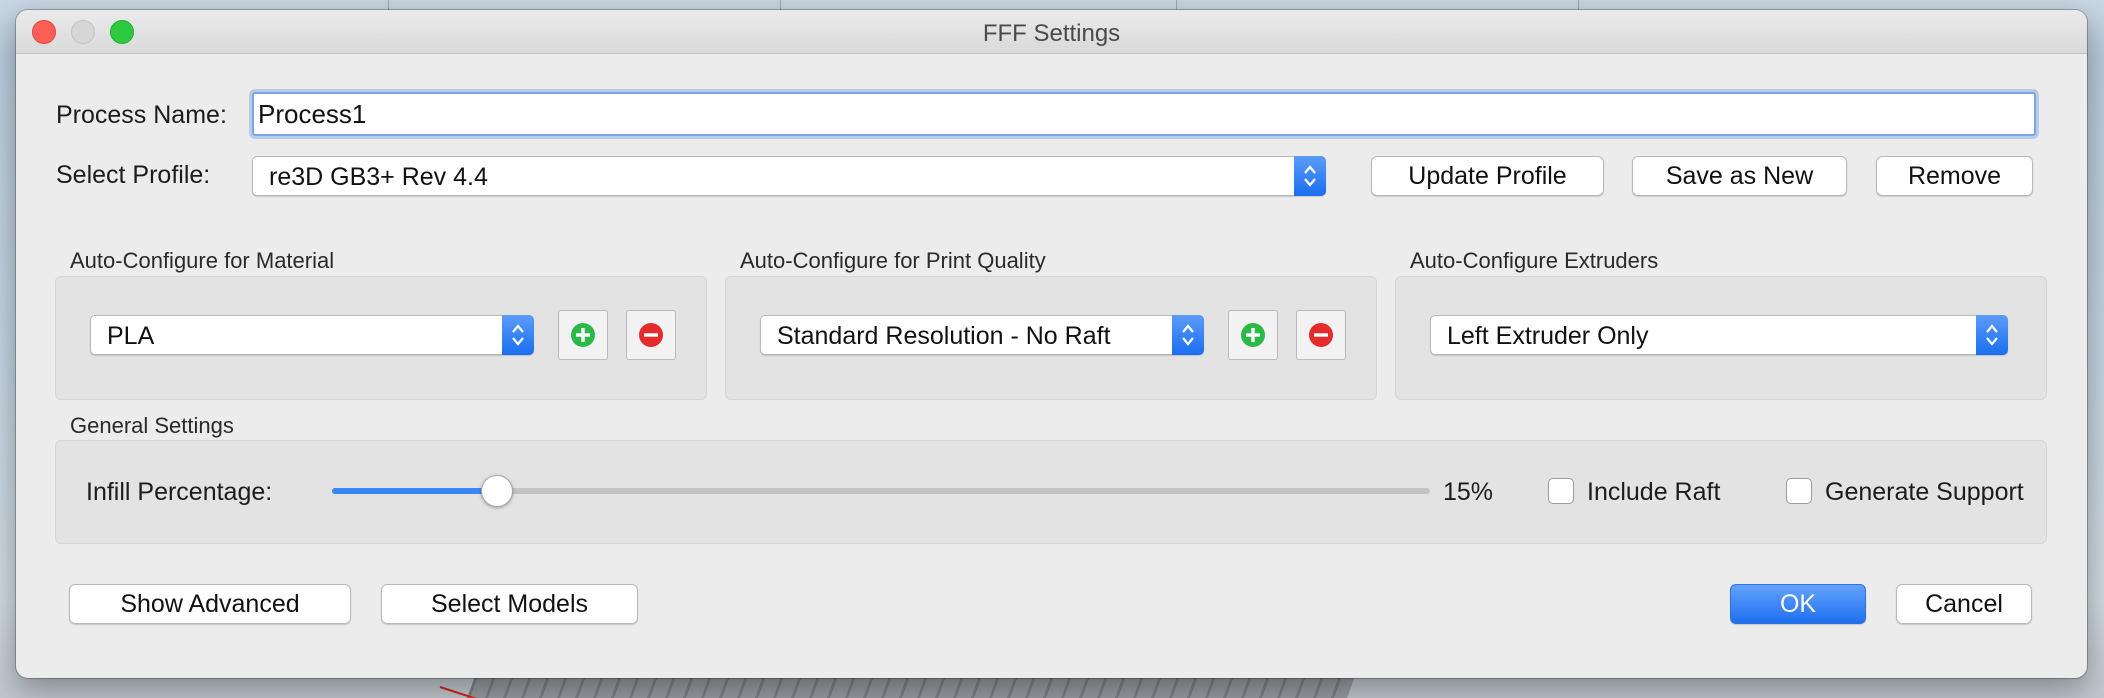 This screenshot has width=2104, height=698. Describe the element at coordinates (152, 425) in the screenshot. I see `general-settings-label: General Settings` at that location.